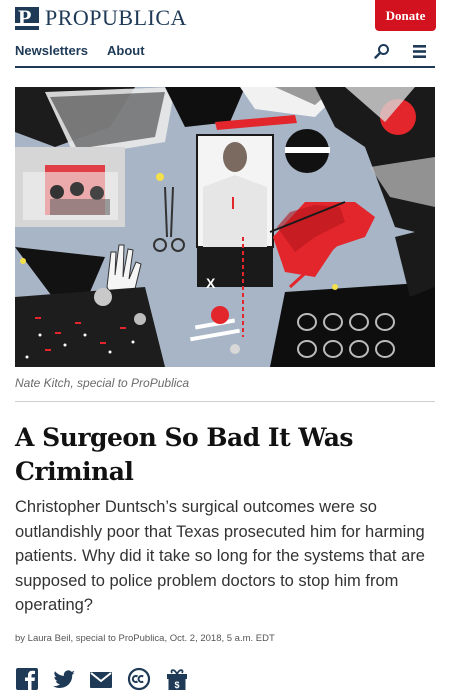 The height and width of the screenshot is (694, 450). I want to click on propublica-logo: P PROPUBLICA, so click(101, 18).